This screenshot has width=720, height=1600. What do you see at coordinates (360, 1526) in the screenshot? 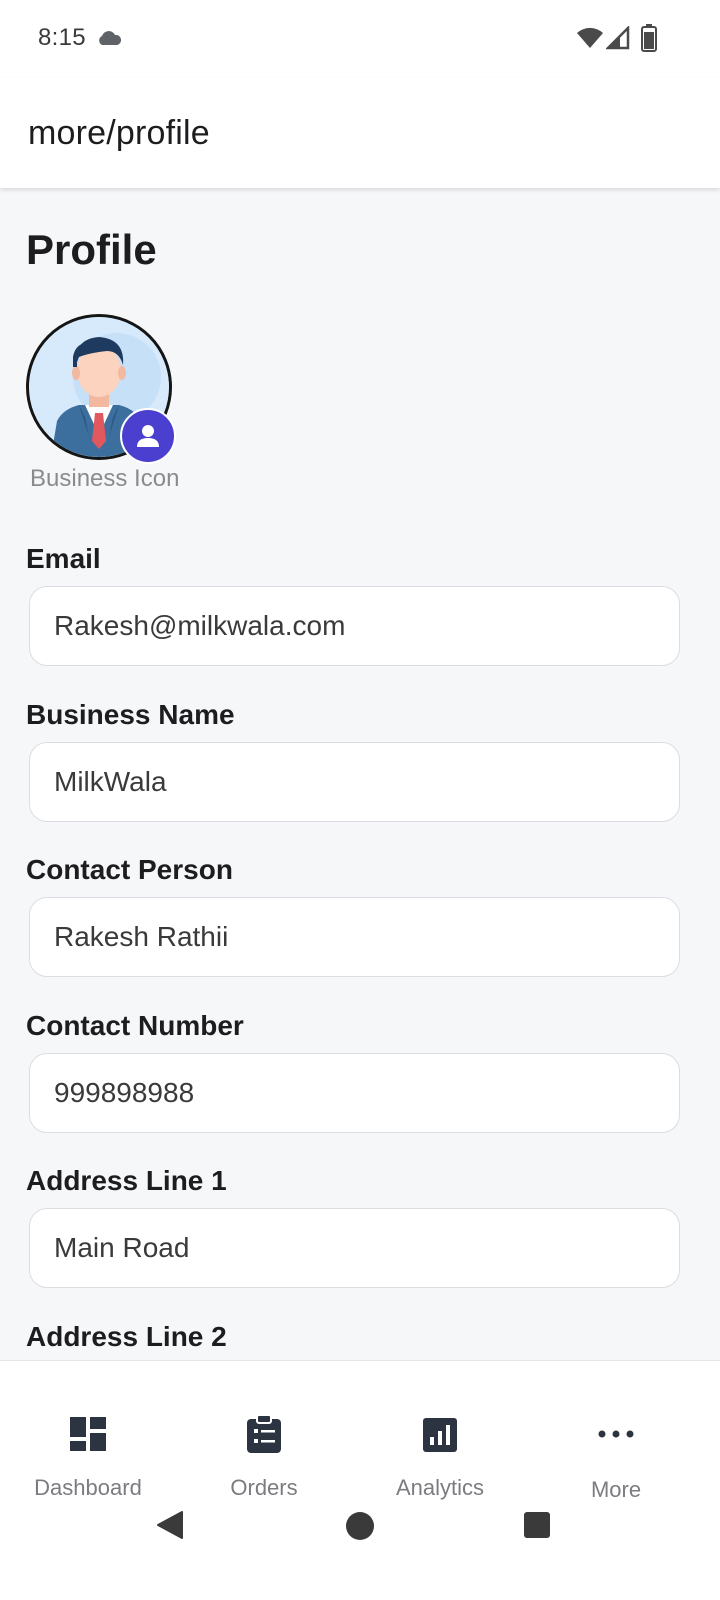
I see `home-icon` at bounding box center [360, 1526].